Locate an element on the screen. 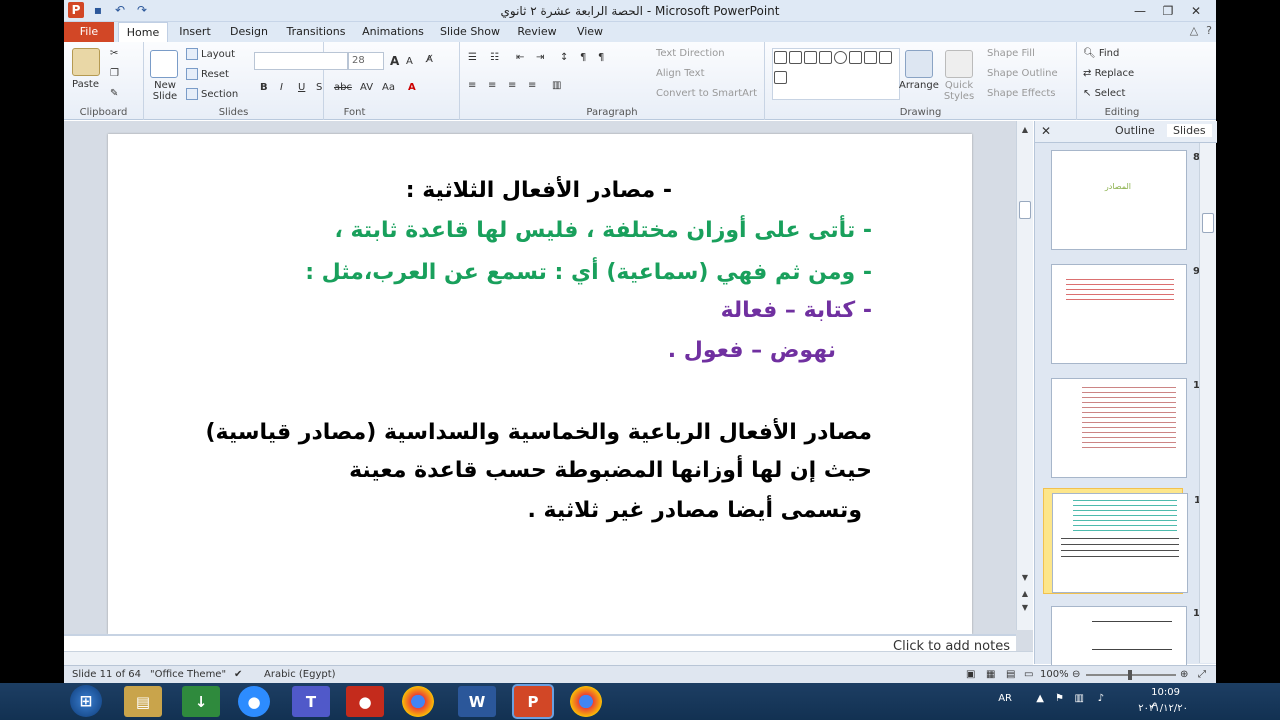  word-icon: W is located at coordinates (477, 701).